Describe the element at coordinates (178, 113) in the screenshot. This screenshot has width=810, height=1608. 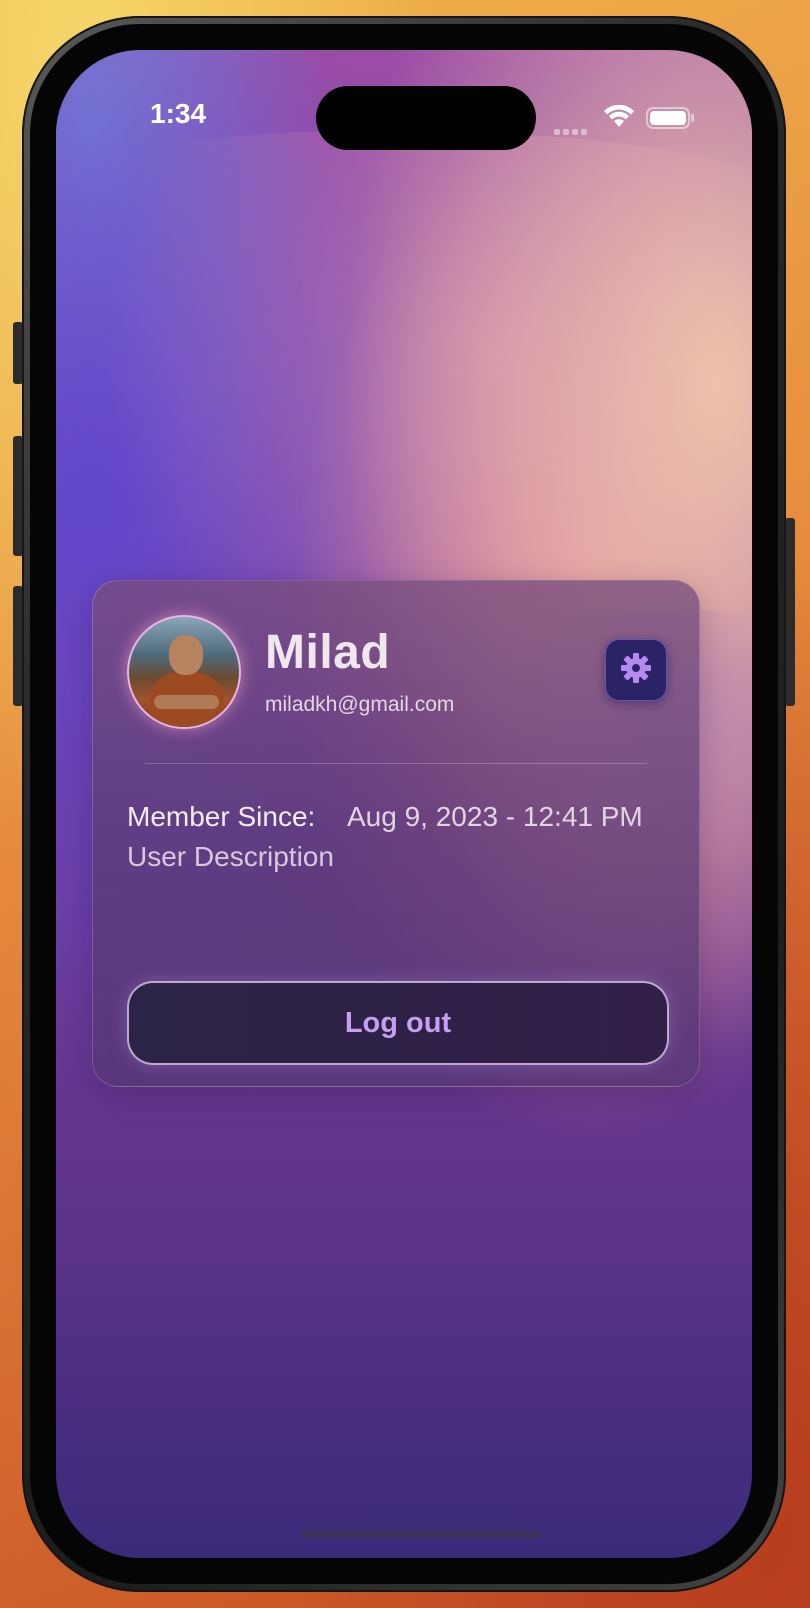
I see `status-time: 1:34` at that location.